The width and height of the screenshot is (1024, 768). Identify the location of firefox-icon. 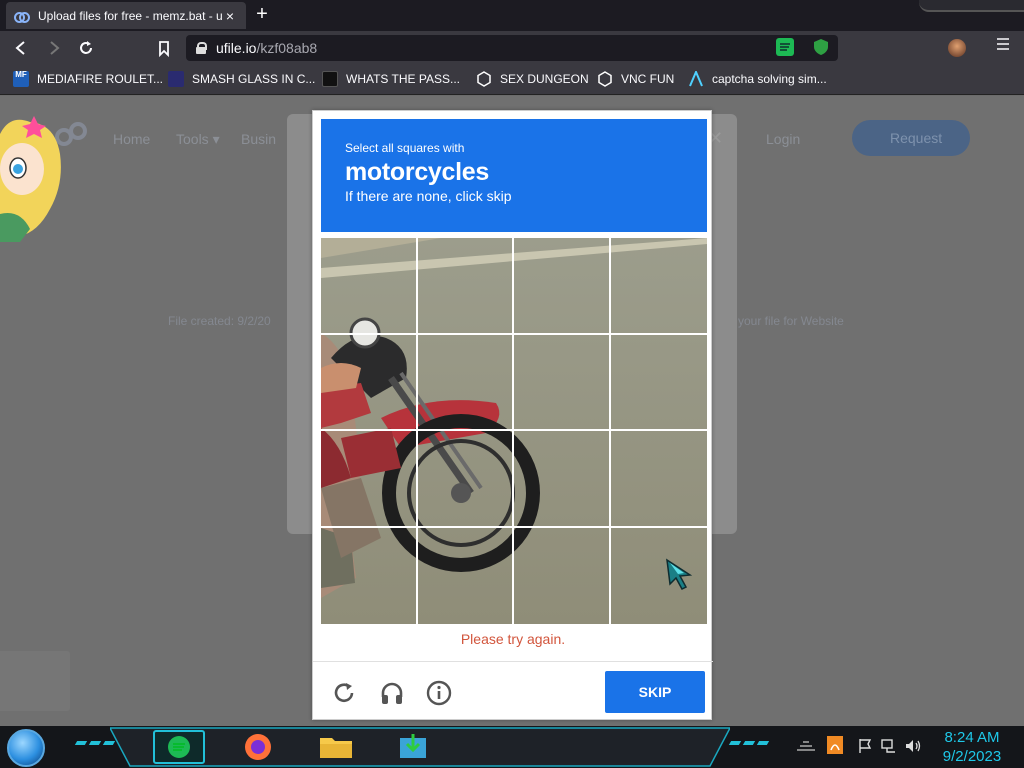
(258, 747).